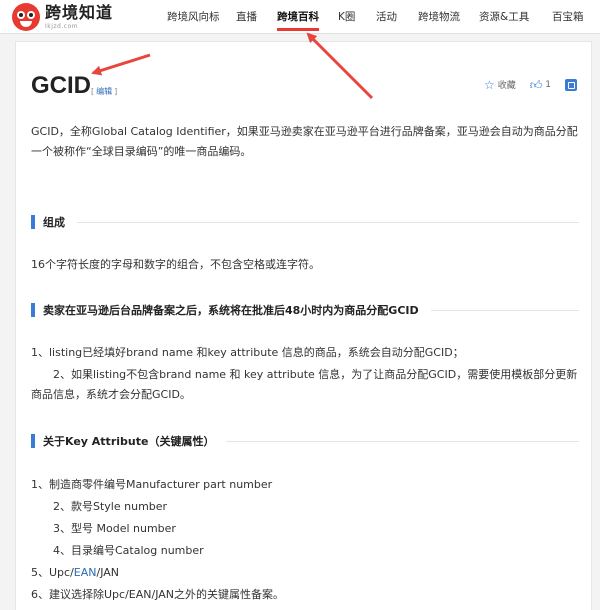 The width and height of the screenshot is (600, 610). What do you see at coordinates (152, 484) in the screenshot?
I see `list-item: 1、制造商零件编号Manufacturer part number` at bounding box center [152, 484].